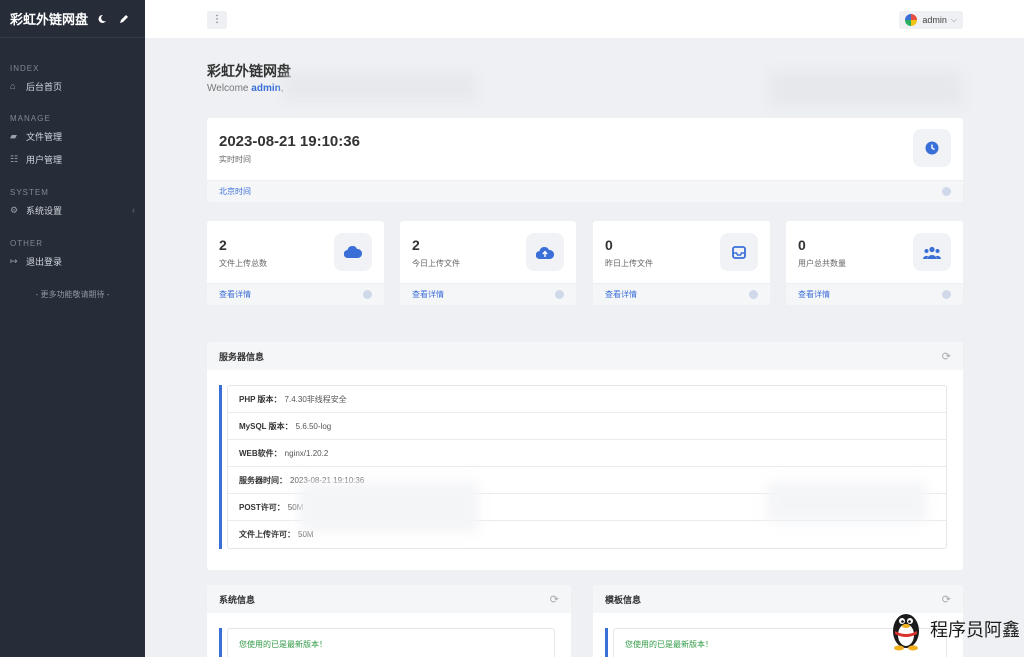 This screenshot has height=657, width=1024. Describe the element at coordinates (587, 426) in the screenshot. I see `list-item: MySQL 版本： 5.6.50-log` at that location.